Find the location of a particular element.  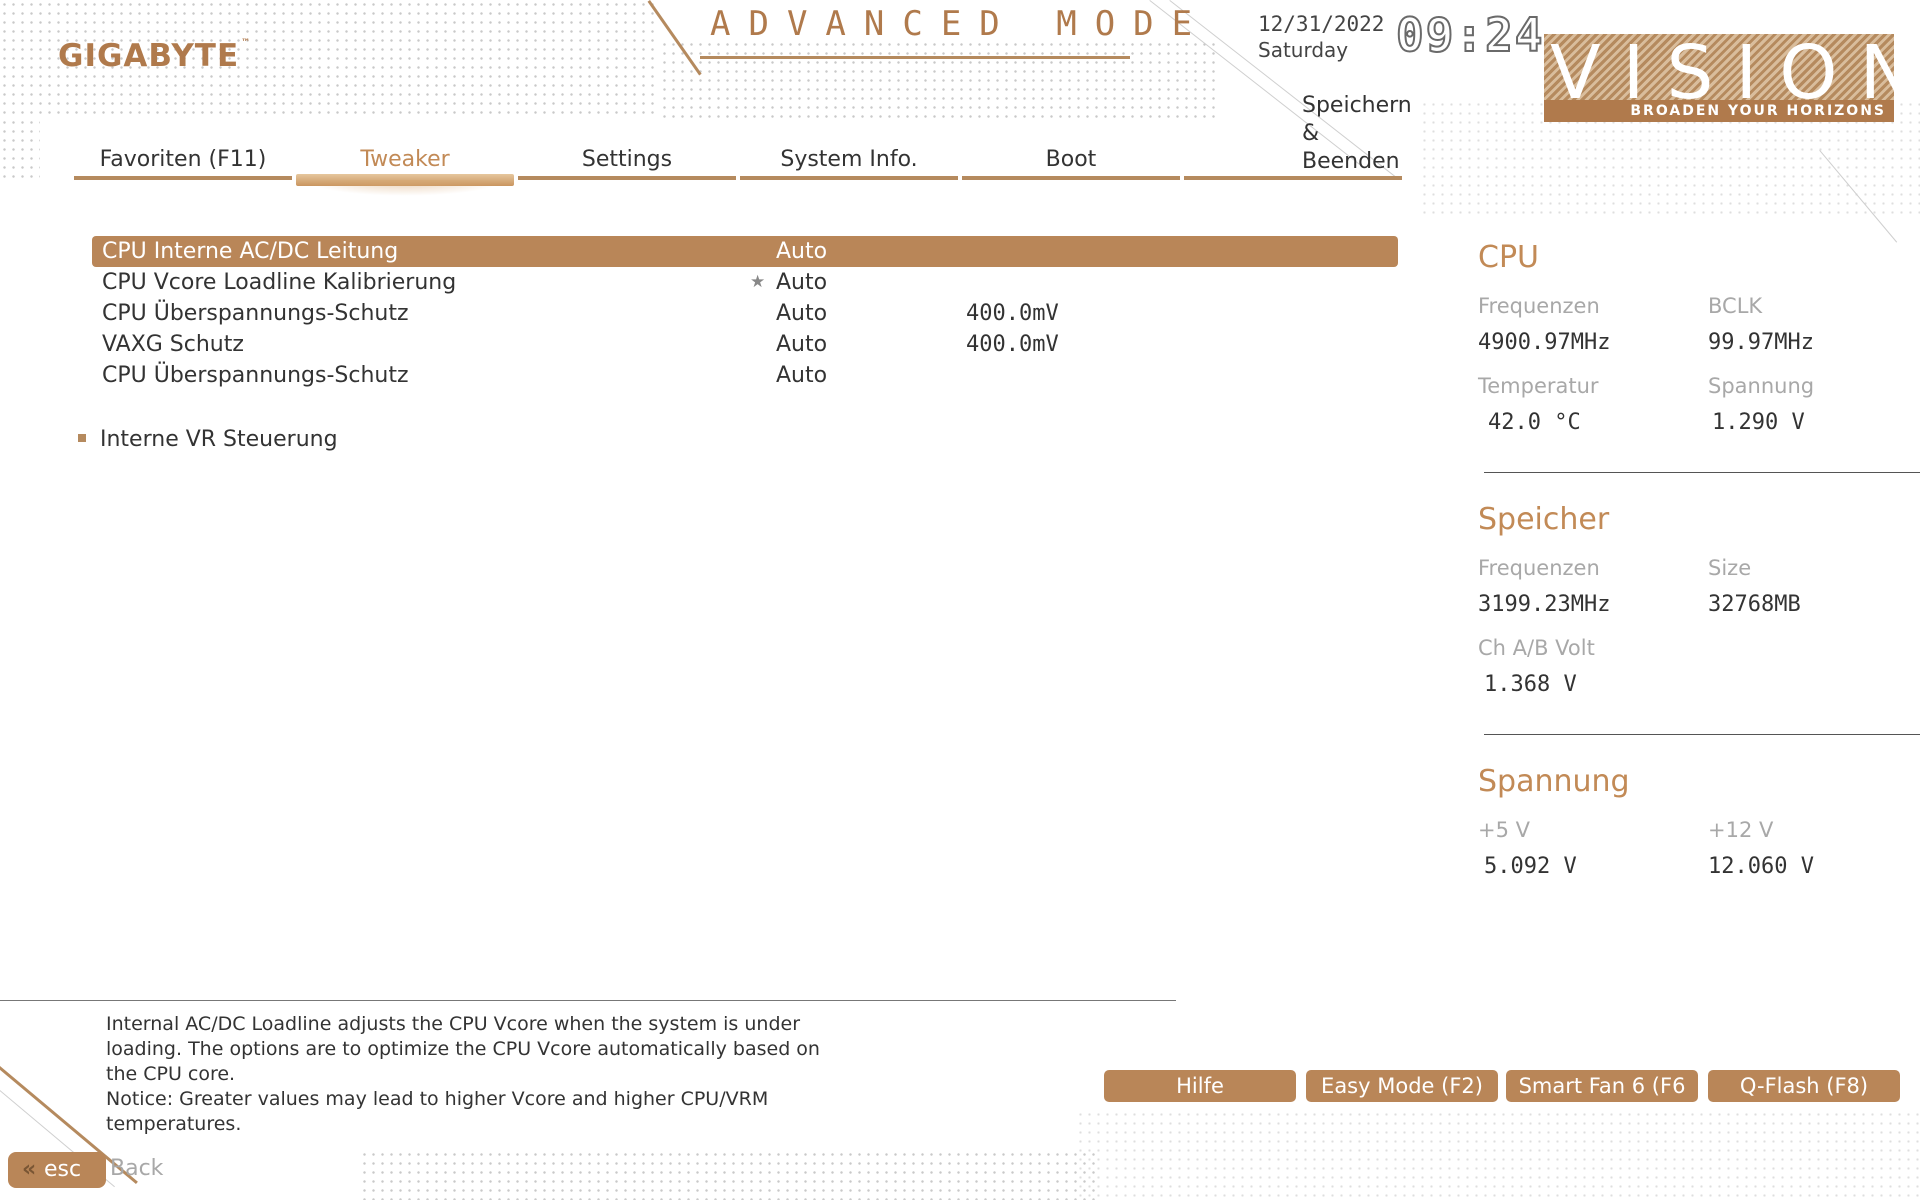

tab-label: Speichern & Beenden is located at coordinates (1357, 134).